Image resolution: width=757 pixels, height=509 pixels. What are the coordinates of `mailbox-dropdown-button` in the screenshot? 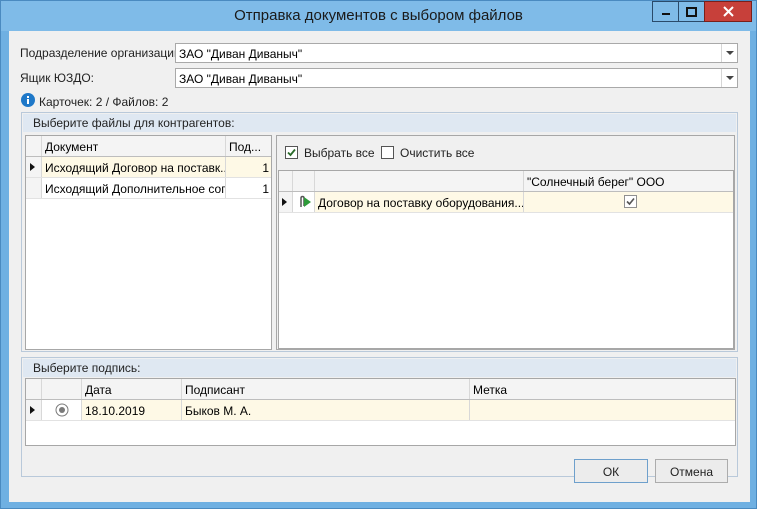 It's located at (729, 78).